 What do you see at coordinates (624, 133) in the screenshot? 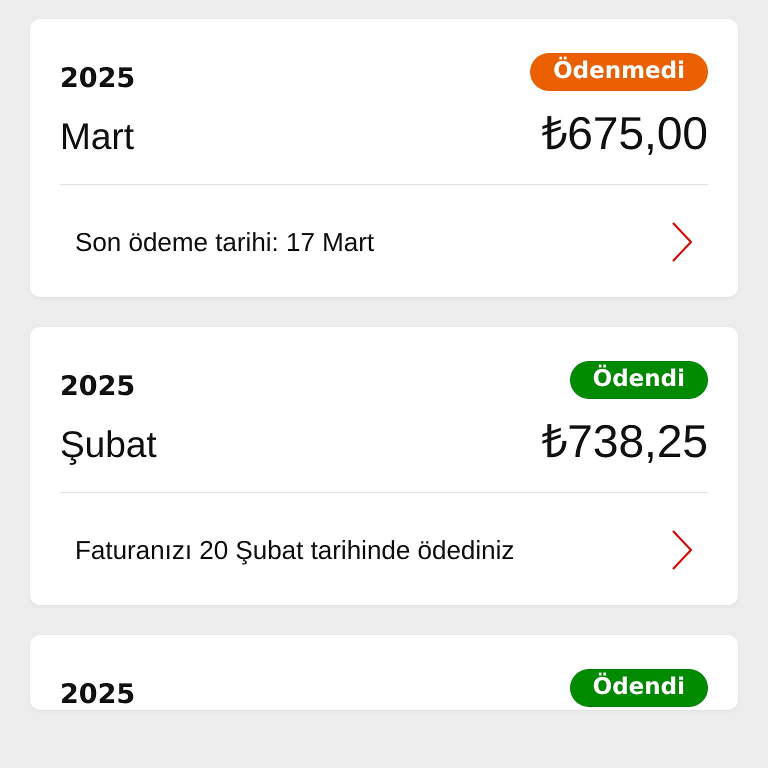
I see `bill-amount: ₺675,00` at bounding box center [624, 133].